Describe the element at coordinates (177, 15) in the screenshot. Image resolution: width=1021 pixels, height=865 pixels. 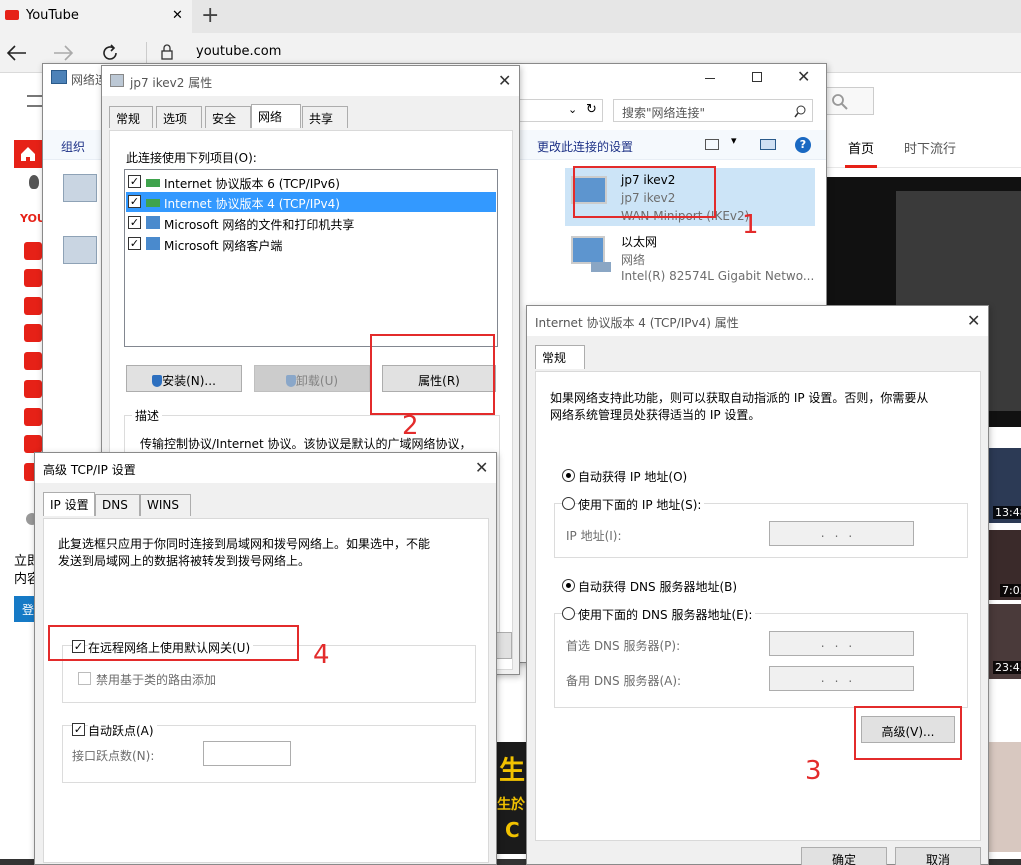
I see `close-tab-icon: ✕` at that location.